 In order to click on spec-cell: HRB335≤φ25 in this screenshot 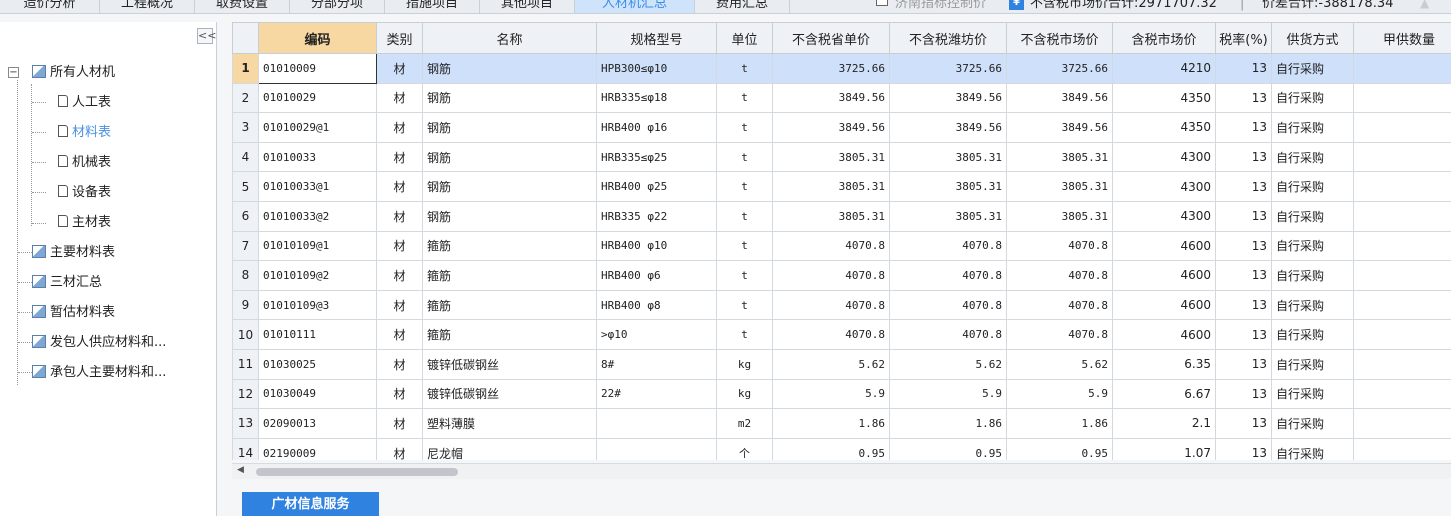, I will do `click(656, 157)`.